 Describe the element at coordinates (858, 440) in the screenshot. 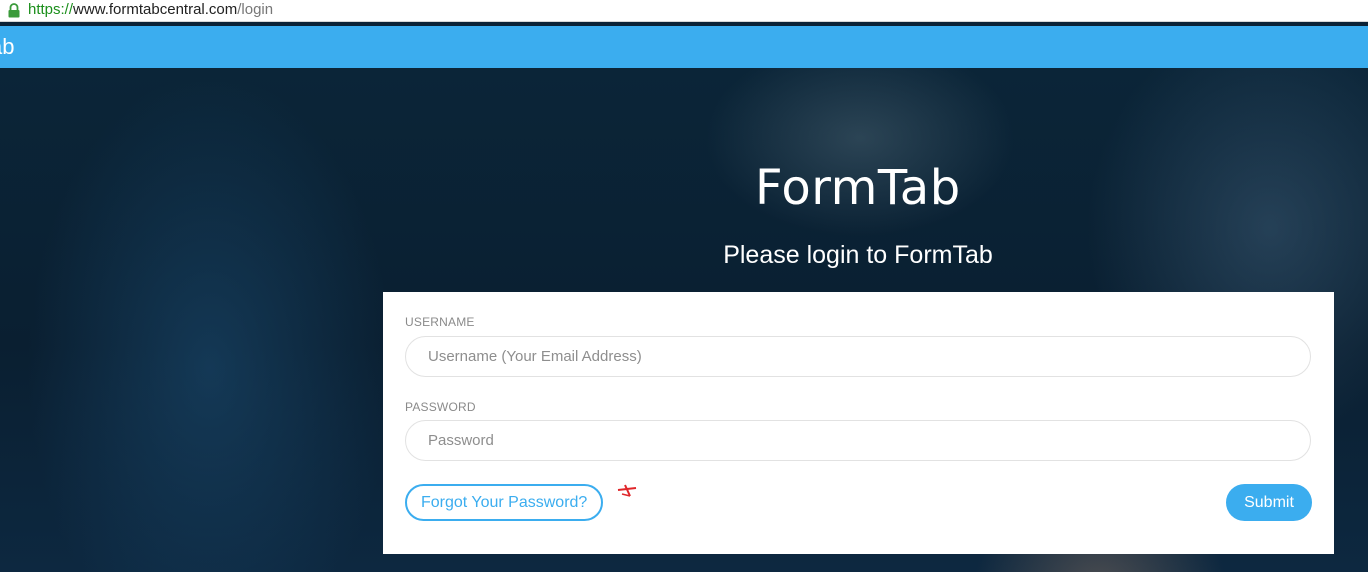

I see `password-input` at that location.